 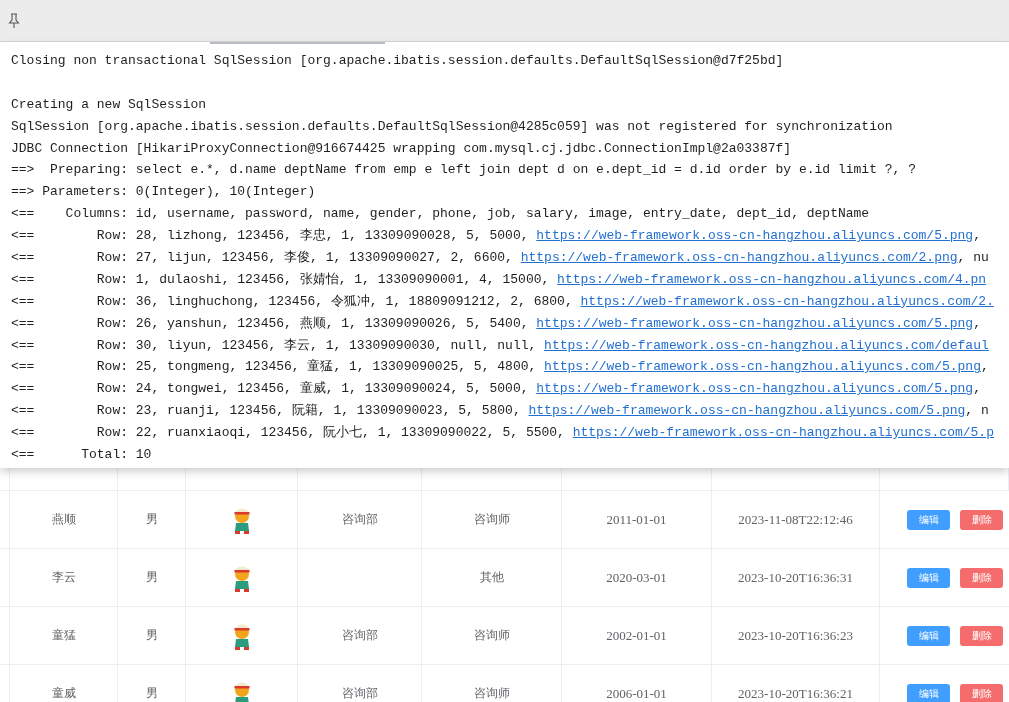 I want to click on table-cell: 童威, so click(x=63, y=693).